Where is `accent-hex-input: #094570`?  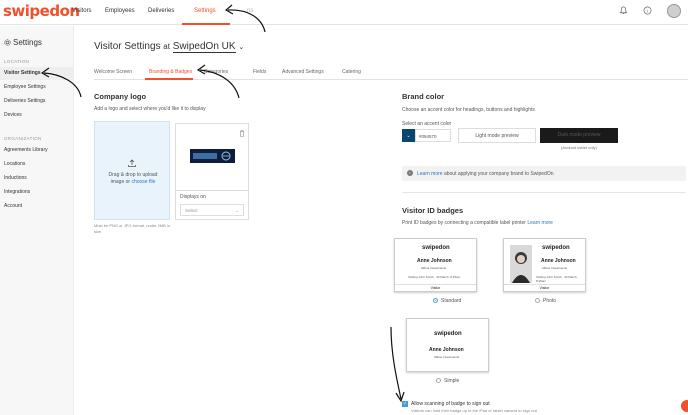
accent-hex-input: #094570 is located at coordinates (433, 135).